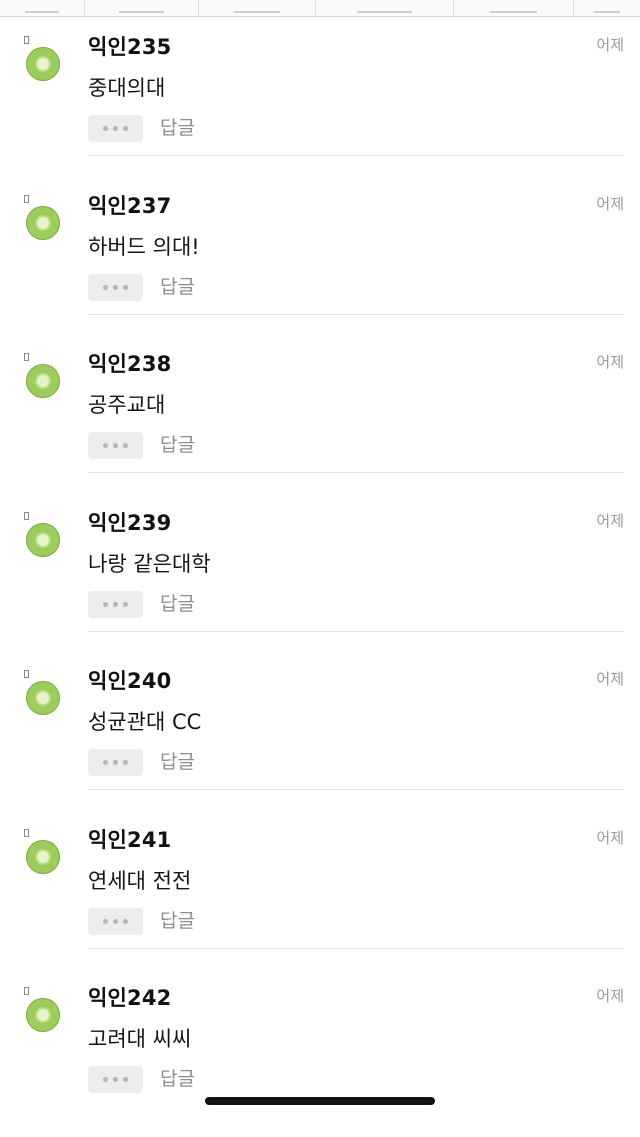 The image size is (640, 1137). Describe the element at coordinates (129, 522) in the screenshot. I see `comment-author: 익인239` at that location.